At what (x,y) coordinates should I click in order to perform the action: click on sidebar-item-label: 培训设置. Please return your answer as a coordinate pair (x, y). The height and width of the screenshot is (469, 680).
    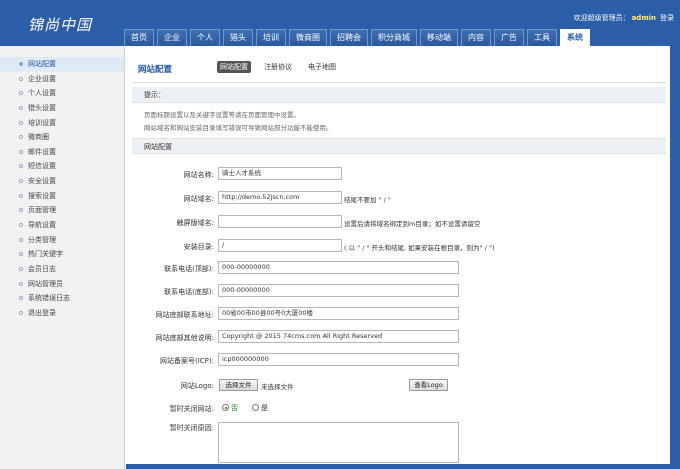
    Looking at the image, I should click on (42, 122).